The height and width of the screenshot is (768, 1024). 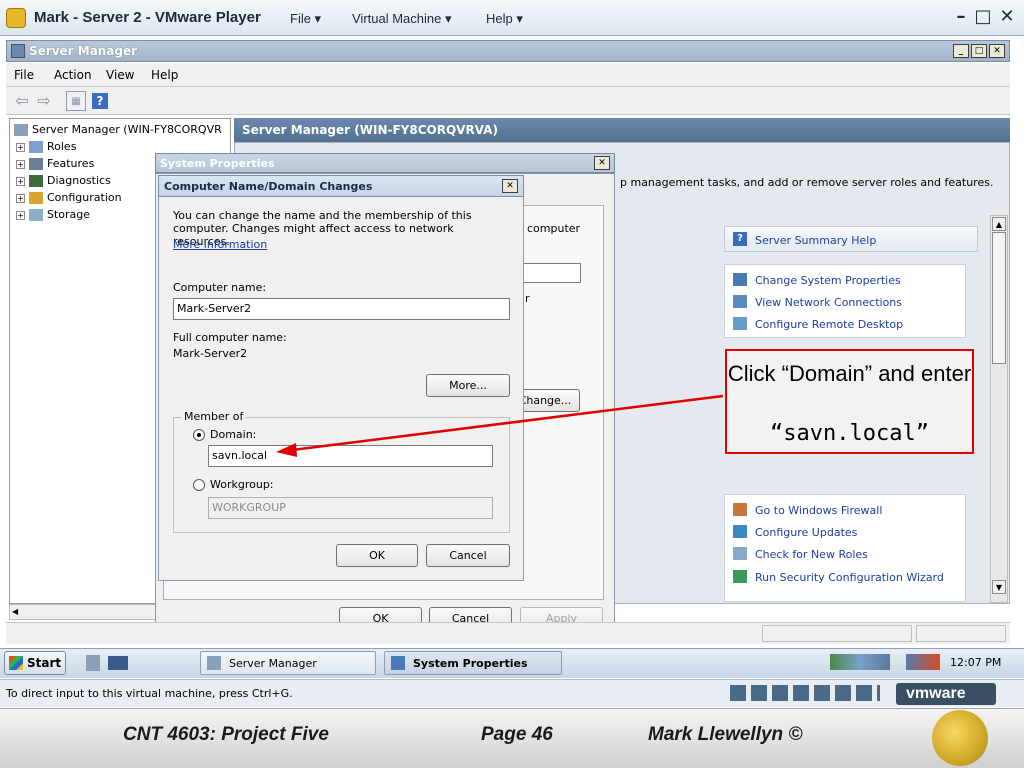 What do you see at coordinates (118, 663) in the screenshot?
I see `show-desktop-icon` at bounding box center [118, 663].